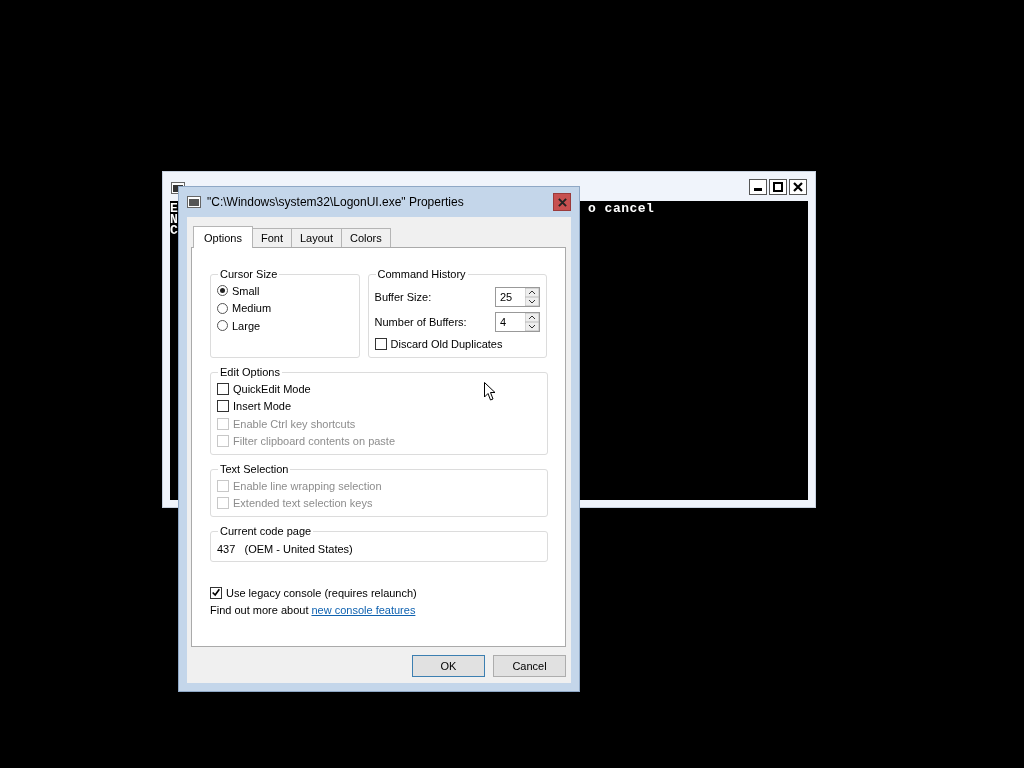 This screenshot has height=768, width=1024. I want to click on checkbox-label: Insert Mode, so click(262, 406).